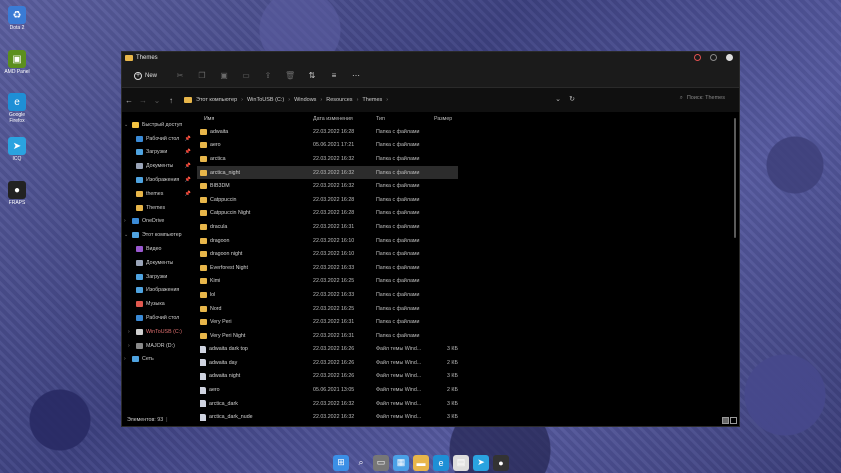 This screenshot has width=841, height=473. Describe the element at coordinates (381, 462) in the screenshot. I see `task-view-icon: ▭` at that location.